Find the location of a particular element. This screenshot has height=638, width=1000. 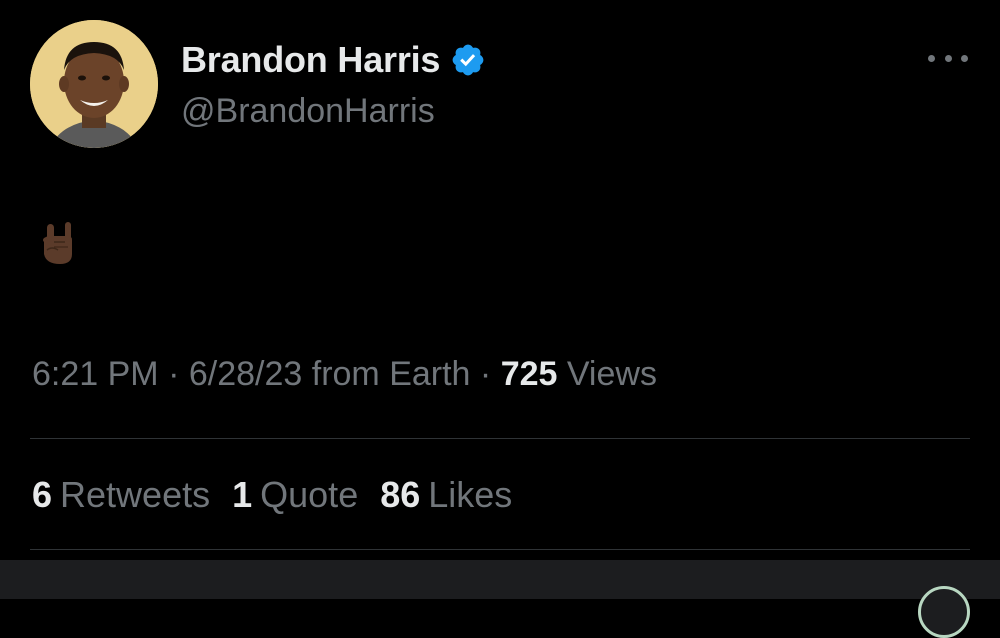

retweets-label: Retweets is located at coordinates (135, 494).